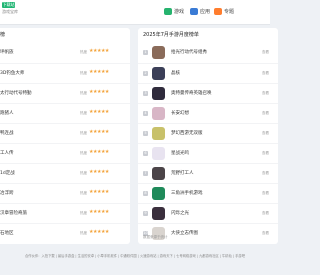 The width and height of the screenshot is (320, 275). Describe the element at coordinates (65, 233) in the screenshot. I see `list-item: 石地区 热度 ★★★★★` at that location.